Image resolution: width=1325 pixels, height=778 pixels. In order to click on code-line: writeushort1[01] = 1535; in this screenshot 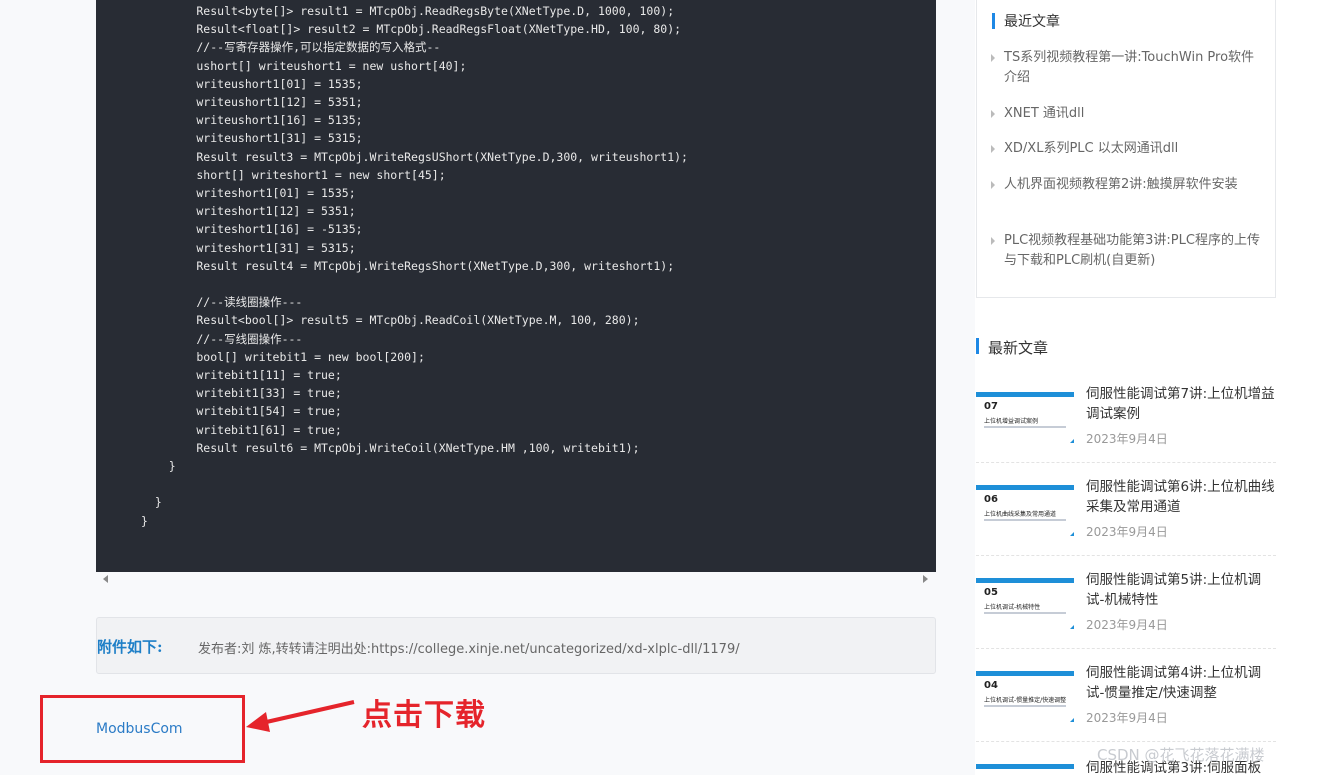, I will do `click(252, 83)`.